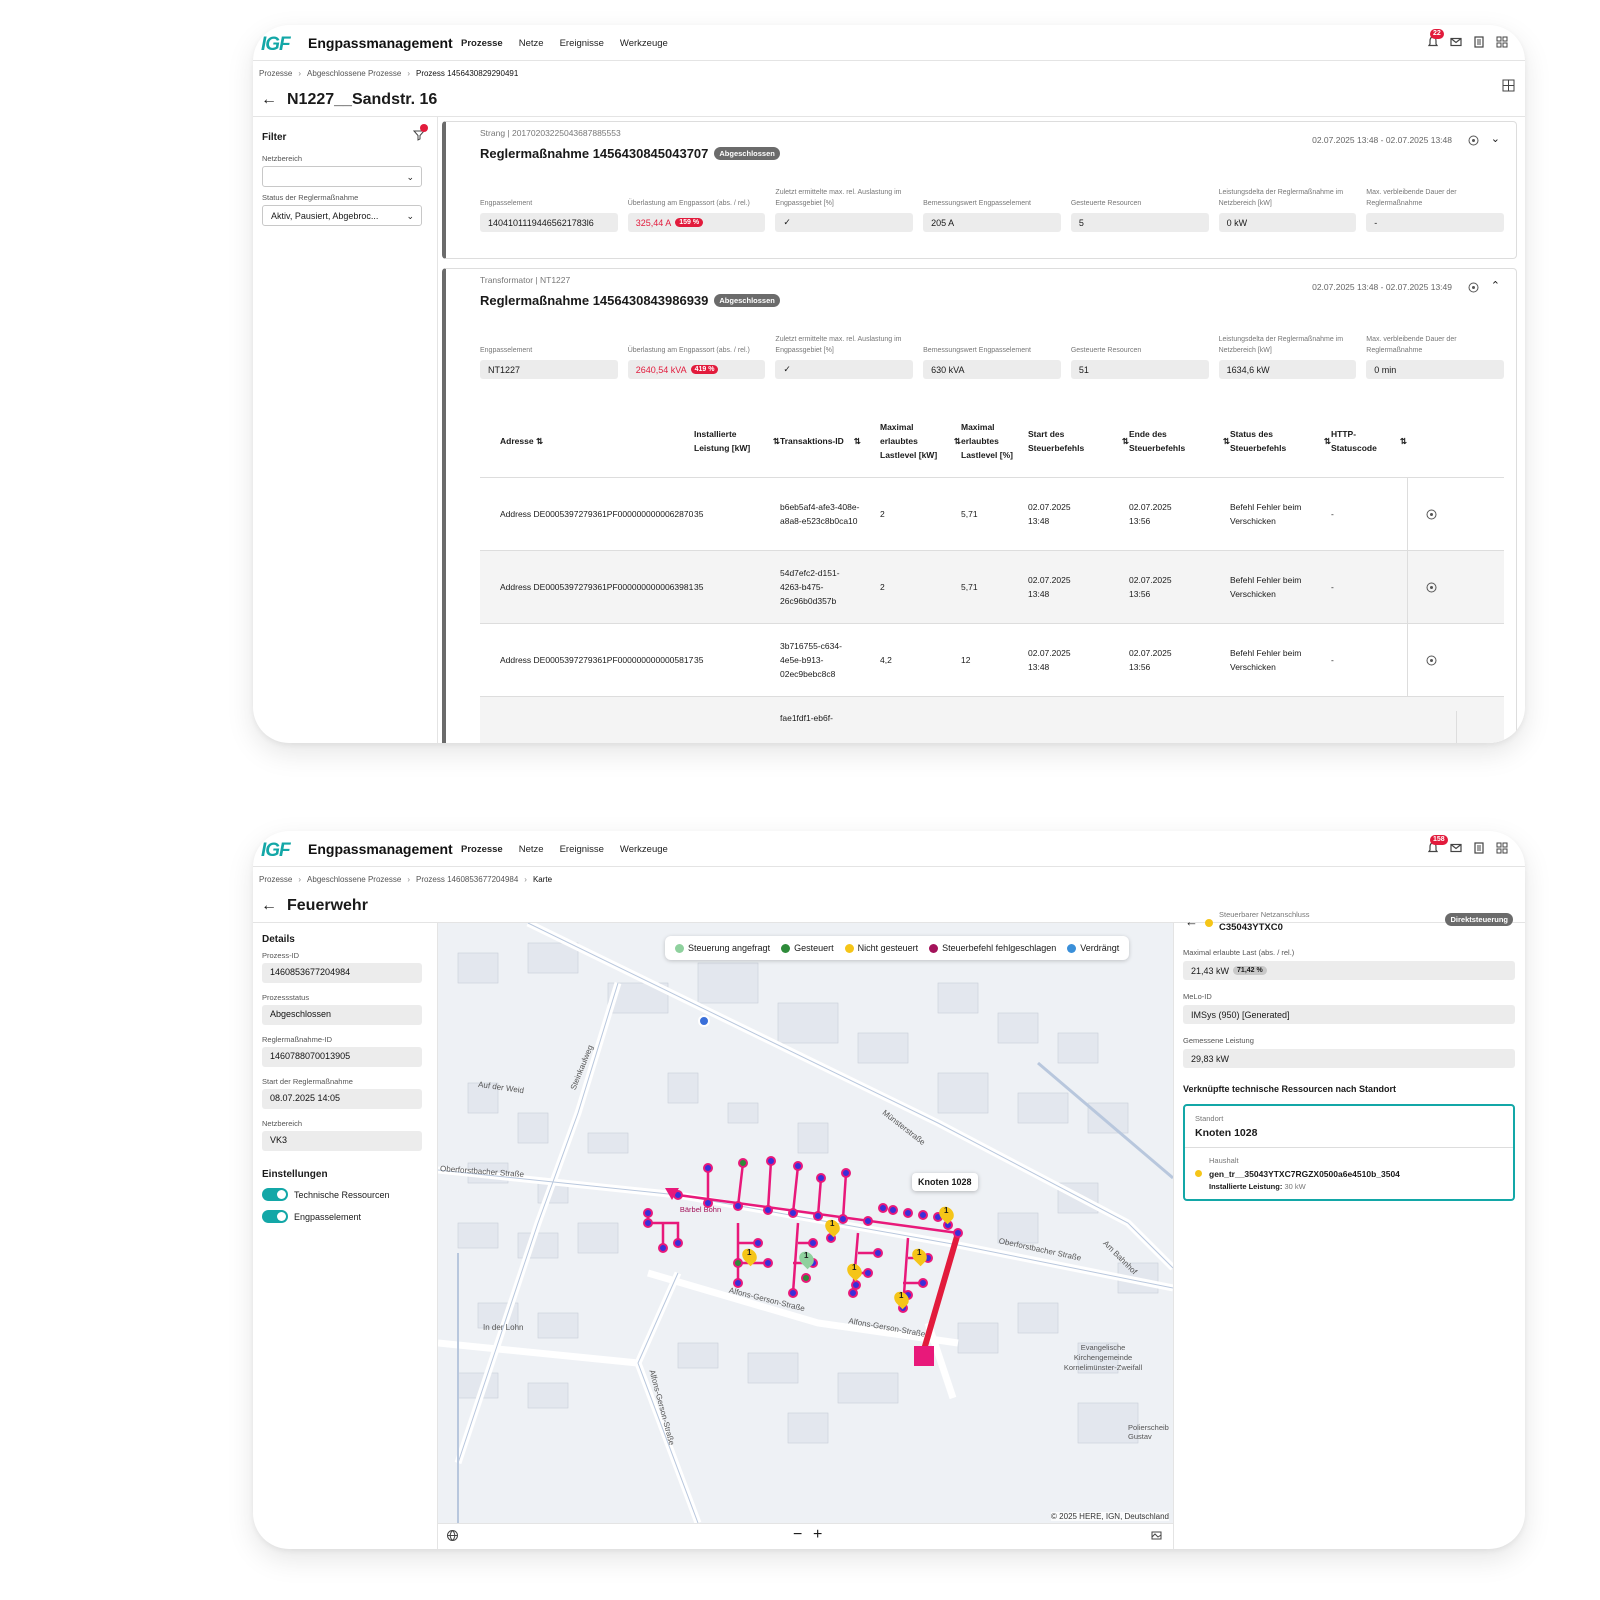  What do you see at coordinates (467, 879) in the screenshot?
I see `crumb-prozess: Prozess 1460853677204984` at bounding box center [467, 879].